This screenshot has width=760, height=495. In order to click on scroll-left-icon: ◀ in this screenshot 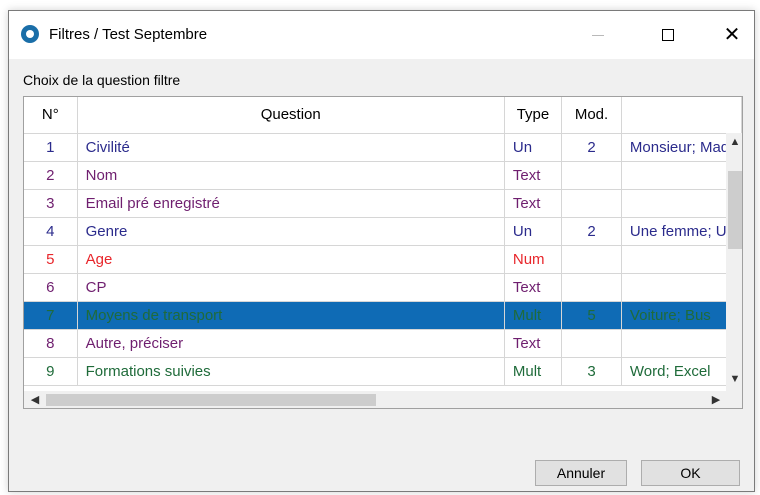, I will do `click(35, 399)`.